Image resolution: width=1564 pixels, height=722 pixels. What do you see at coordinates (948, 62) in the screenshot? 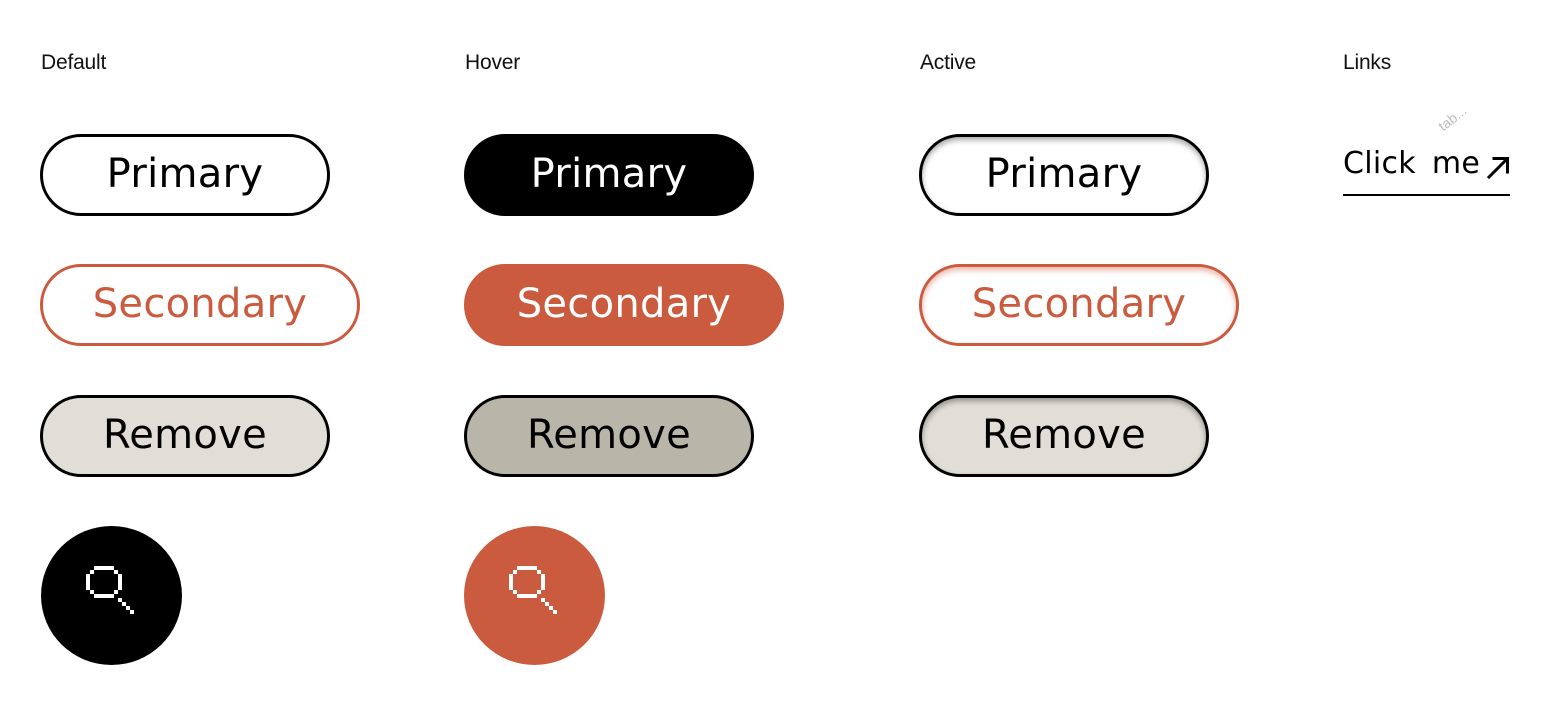
I see `column-label-active: Active` at bounding box center [948, 62].